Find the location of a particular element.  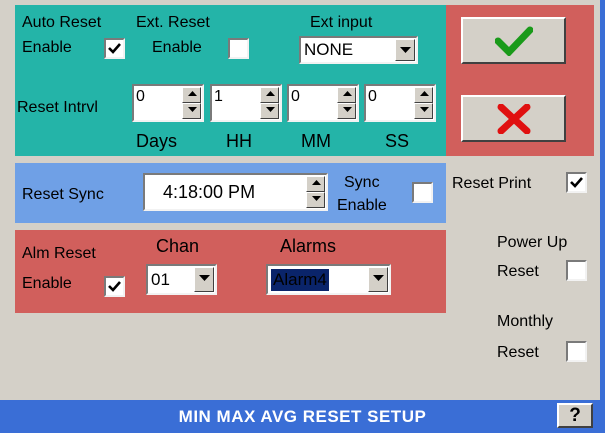

alm-reset-enable-label: Enable is located at coordinates (47, 283).